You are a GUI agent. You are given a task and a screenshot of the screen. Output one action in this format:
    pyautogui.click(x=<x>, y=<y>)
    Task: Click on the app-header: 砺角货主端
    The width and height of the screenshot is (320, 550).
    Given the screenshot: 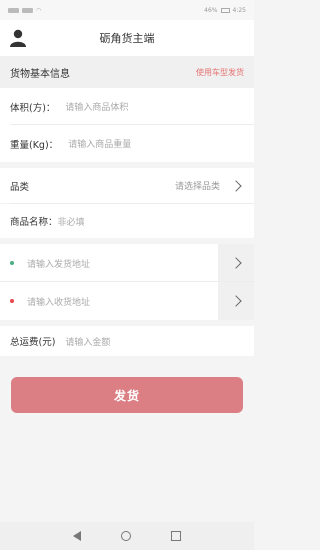 What is the action you would take?
    pyautogui.click(x=127, y=38)
    